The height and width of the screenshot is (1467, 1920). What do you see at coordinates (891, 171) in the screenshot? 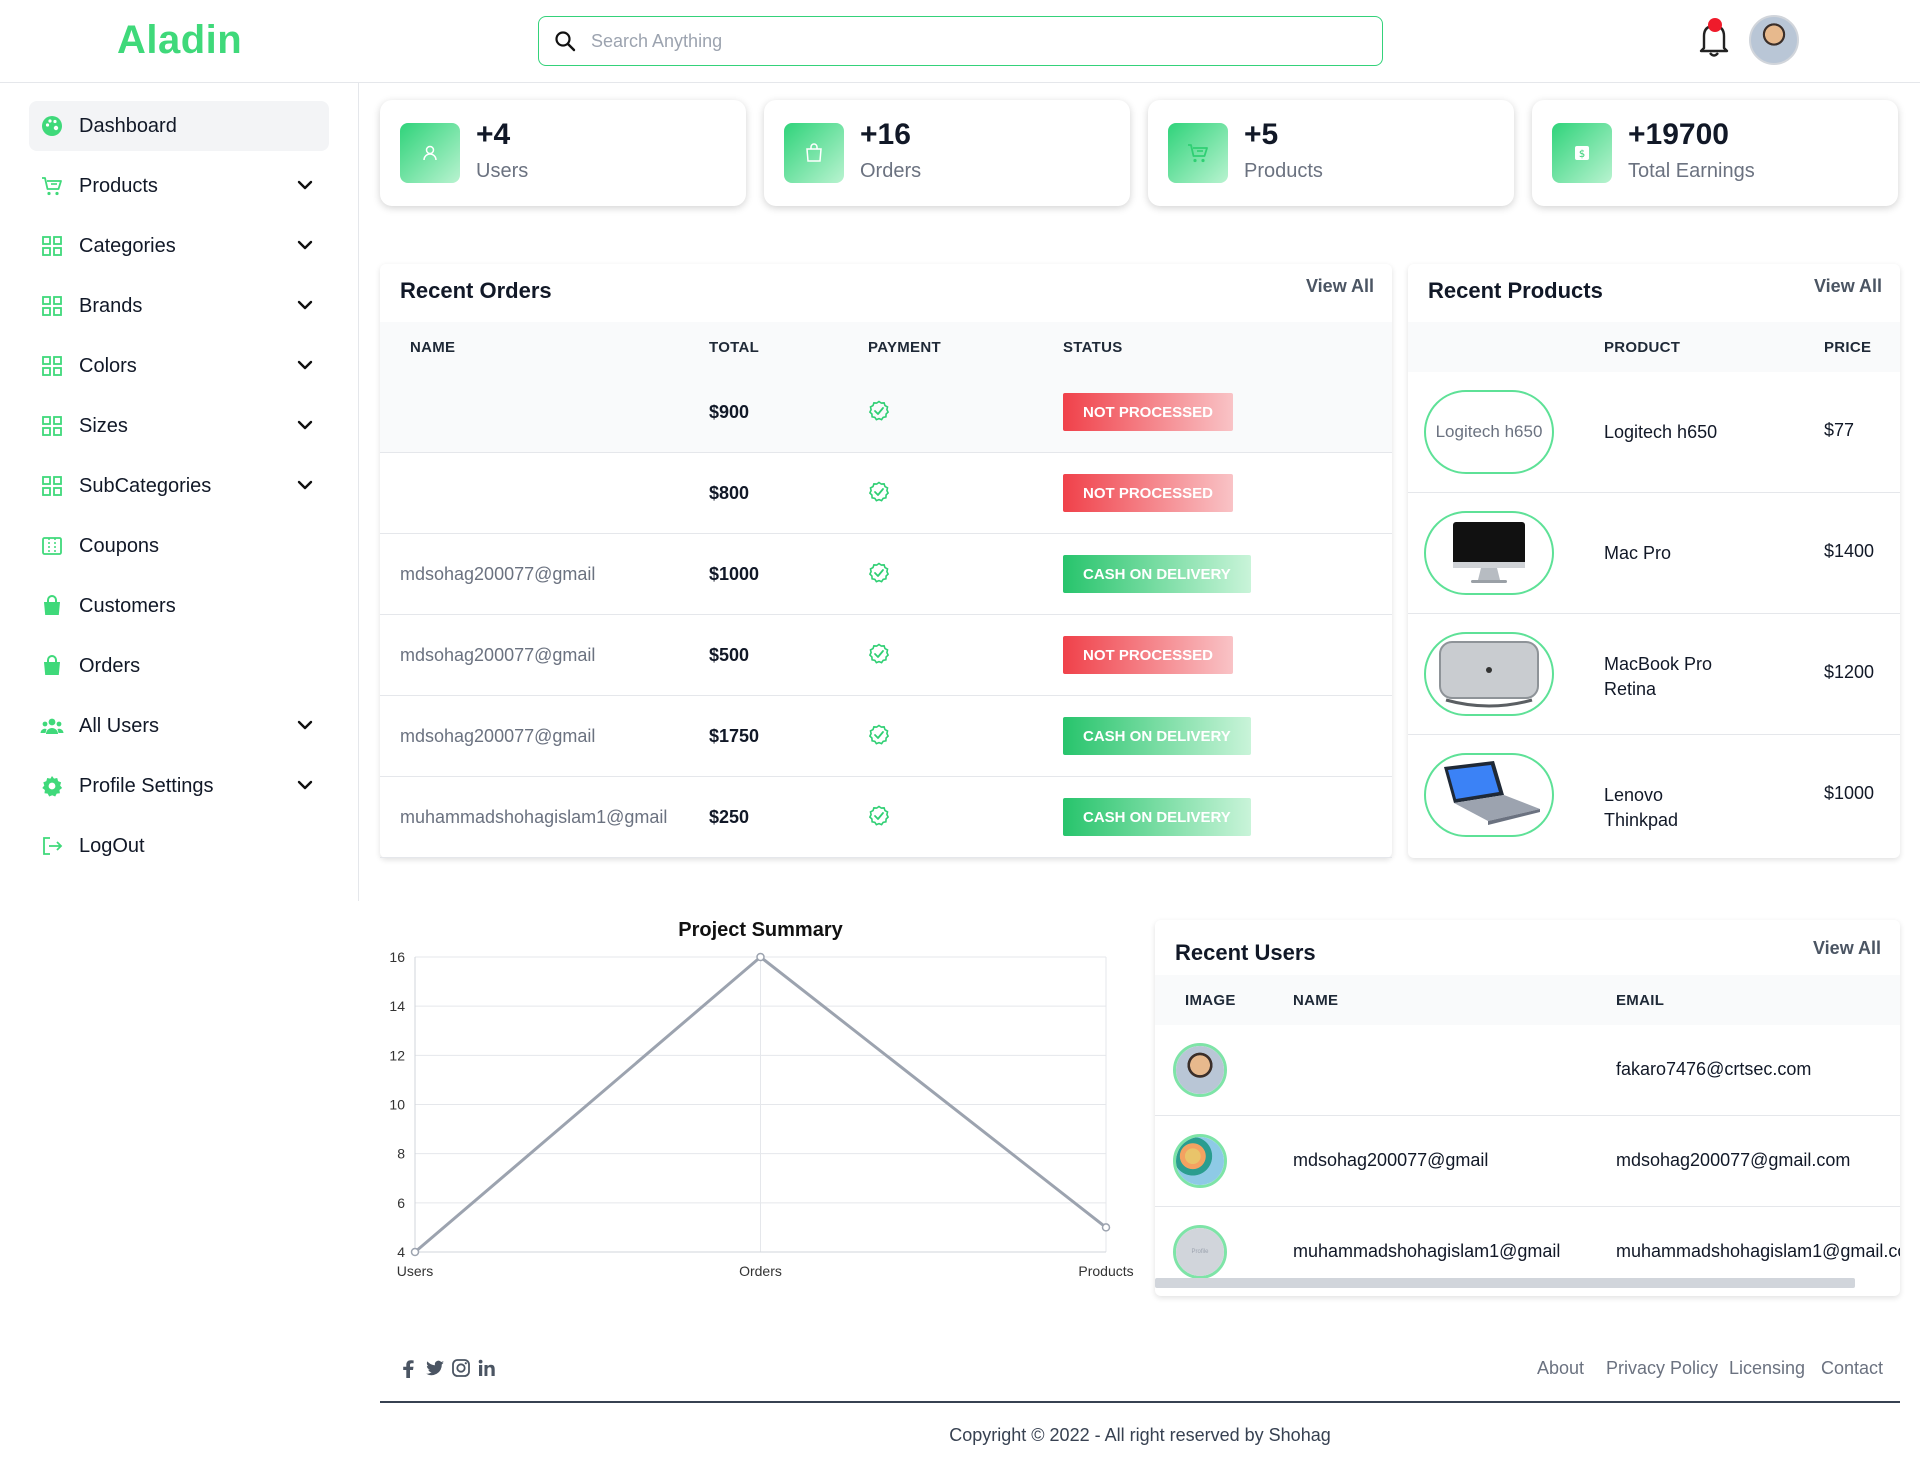
I see `stat-label: Orders` at bounding box center [891, 171].